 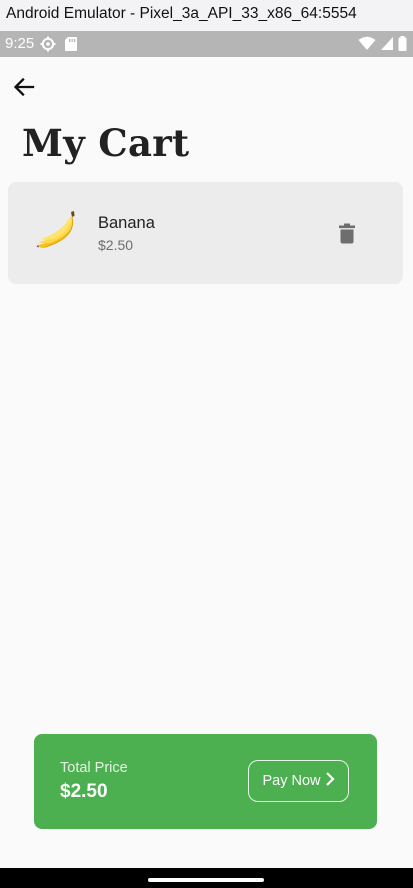 What do you see at coordinates (402, 46) in the screenshot?
I see `battery-icon` at bounding box center [402, 46].